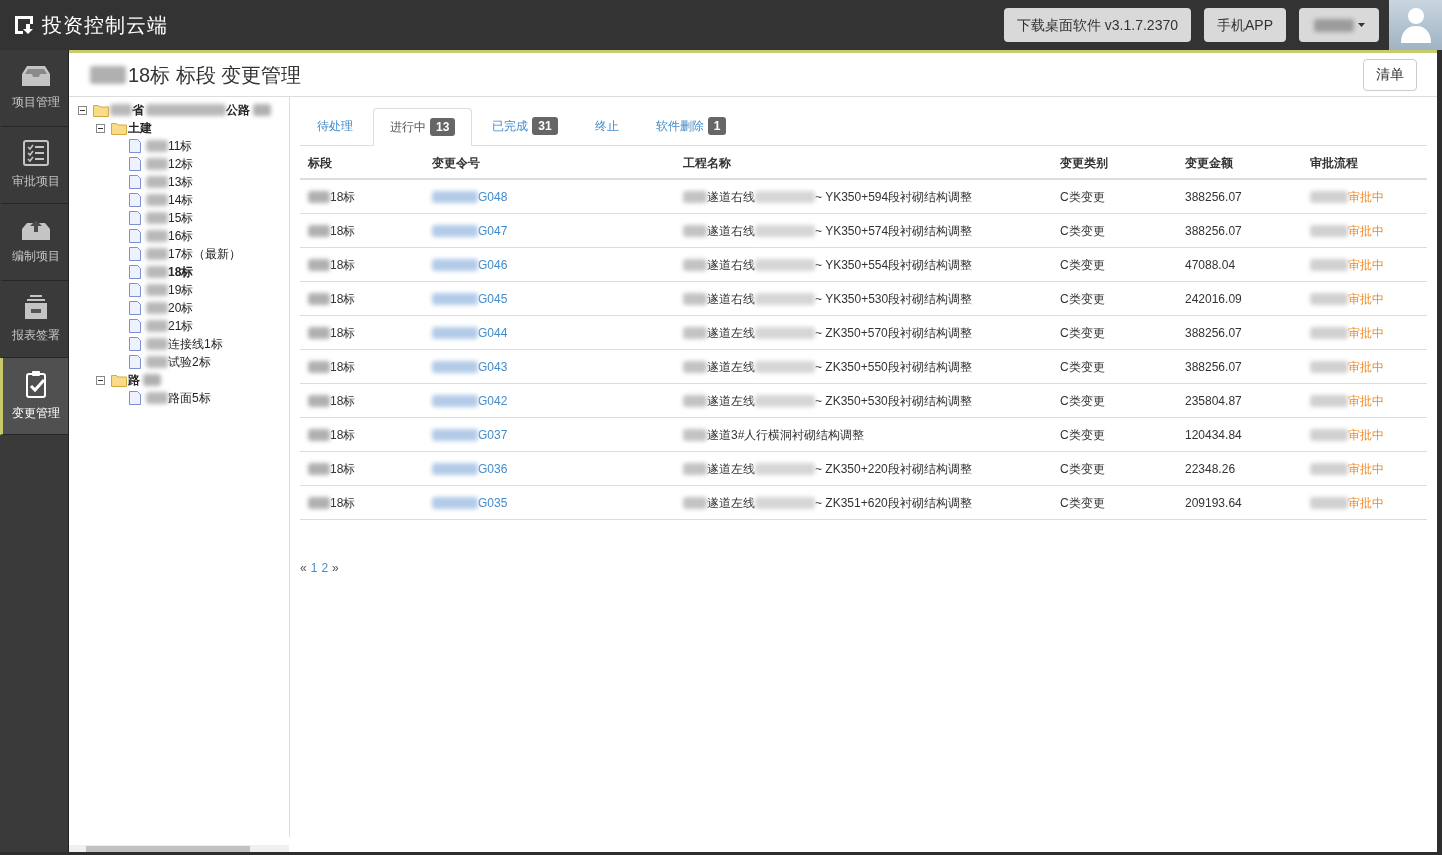 The image size is (1442, 855). What do you see at coordinates (34, 88) in the screenshot?
I see `nav-item: 项目管理` at bounding box center [34, 88].